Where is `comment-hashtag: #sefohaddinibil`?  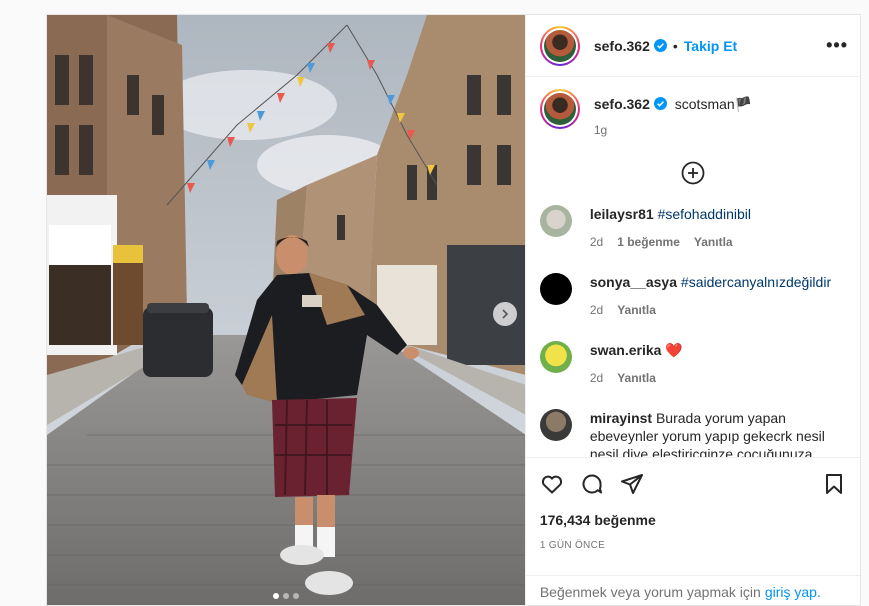 comment-hashtag: #sefohaddinibil is located at coordinates (704, 214).